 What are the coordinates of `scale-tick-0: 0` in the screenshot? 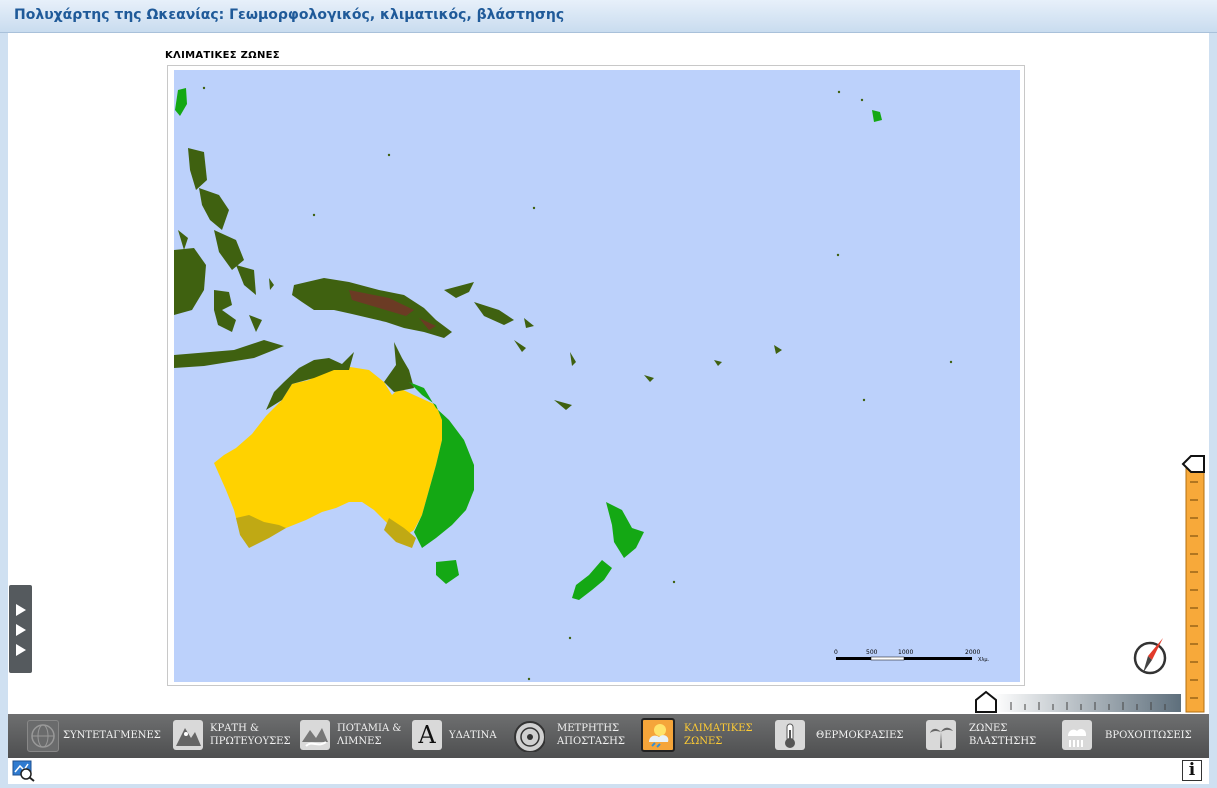 It's located at (836, 652).